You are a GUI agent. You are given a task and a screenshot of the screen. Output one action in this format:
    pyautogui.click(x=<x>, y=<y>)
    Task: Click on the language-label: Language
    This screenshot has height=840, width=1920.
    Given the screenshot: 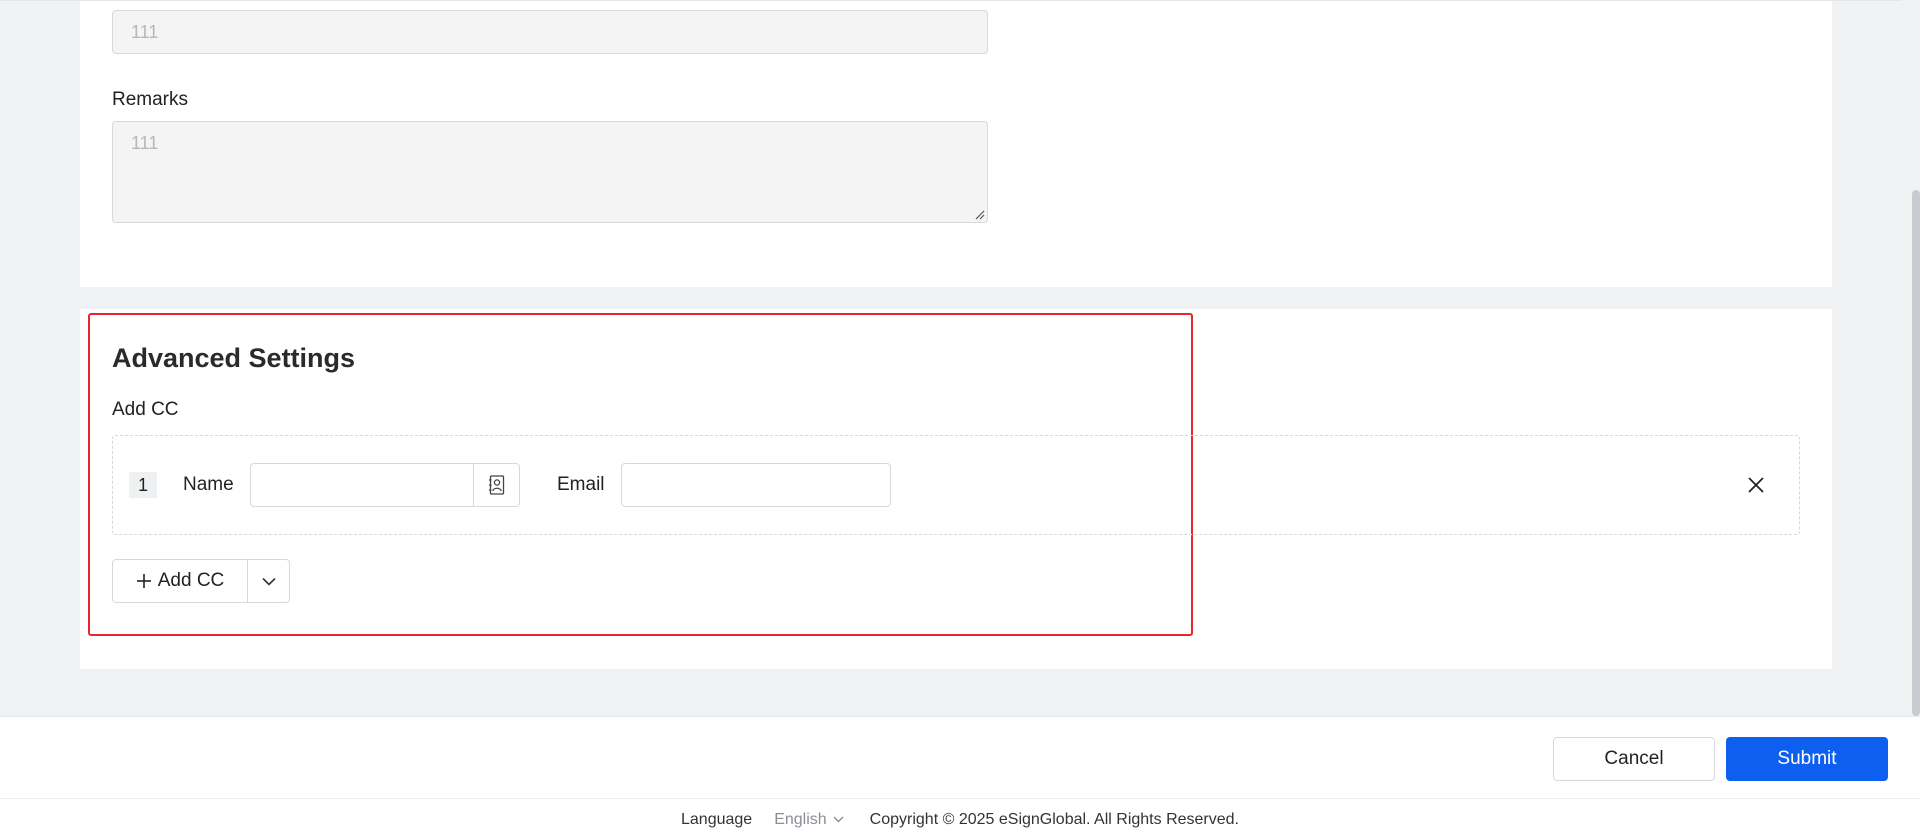 What is the action you would take?
    pyautogui.click(x=717, y=819)
    